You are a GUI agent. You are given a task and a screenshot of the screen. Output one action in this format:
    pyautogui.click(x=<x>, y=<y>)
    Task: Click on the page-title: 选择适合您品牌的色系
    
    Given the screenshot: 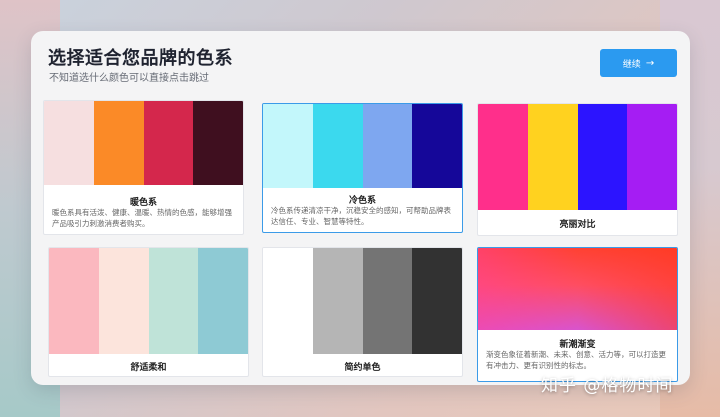 What is the action you would take?
    pyautogui.click(x=140, y=58)
    